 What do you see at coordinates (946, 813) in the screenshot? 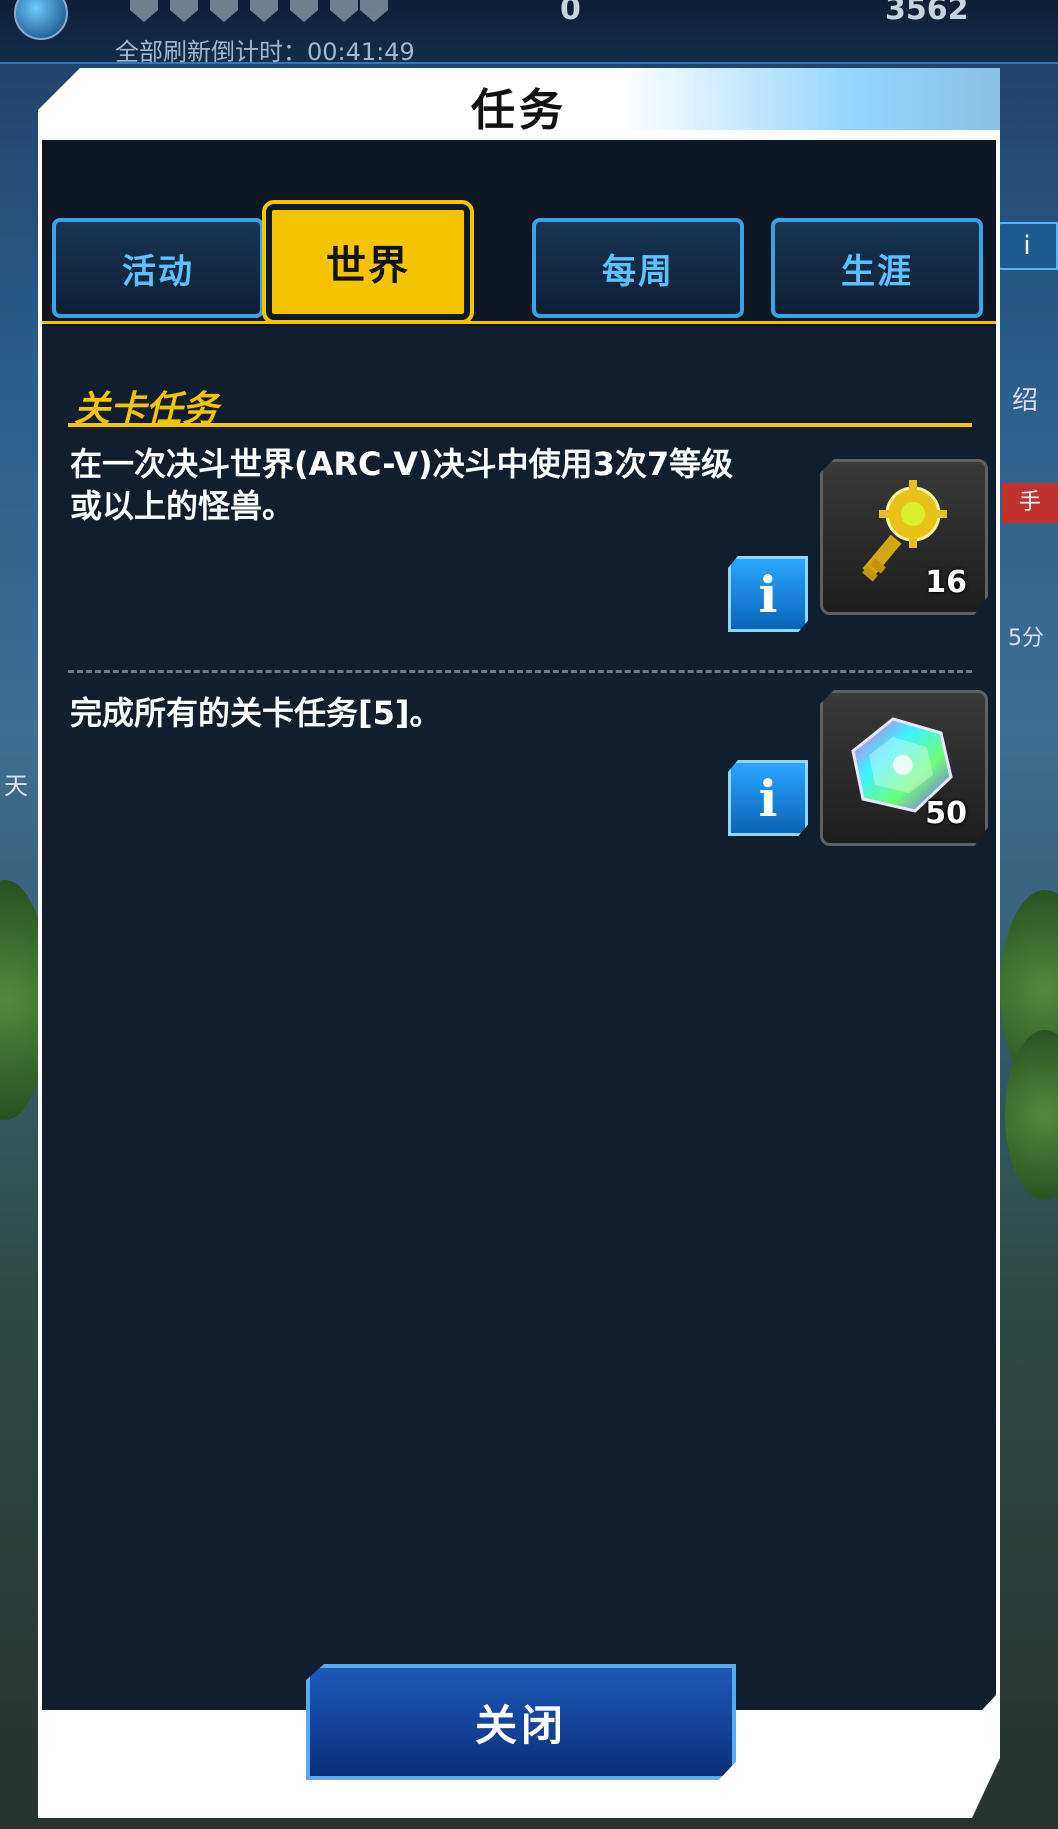
I see `reward-count: 50` at bounding box center [946, 813].